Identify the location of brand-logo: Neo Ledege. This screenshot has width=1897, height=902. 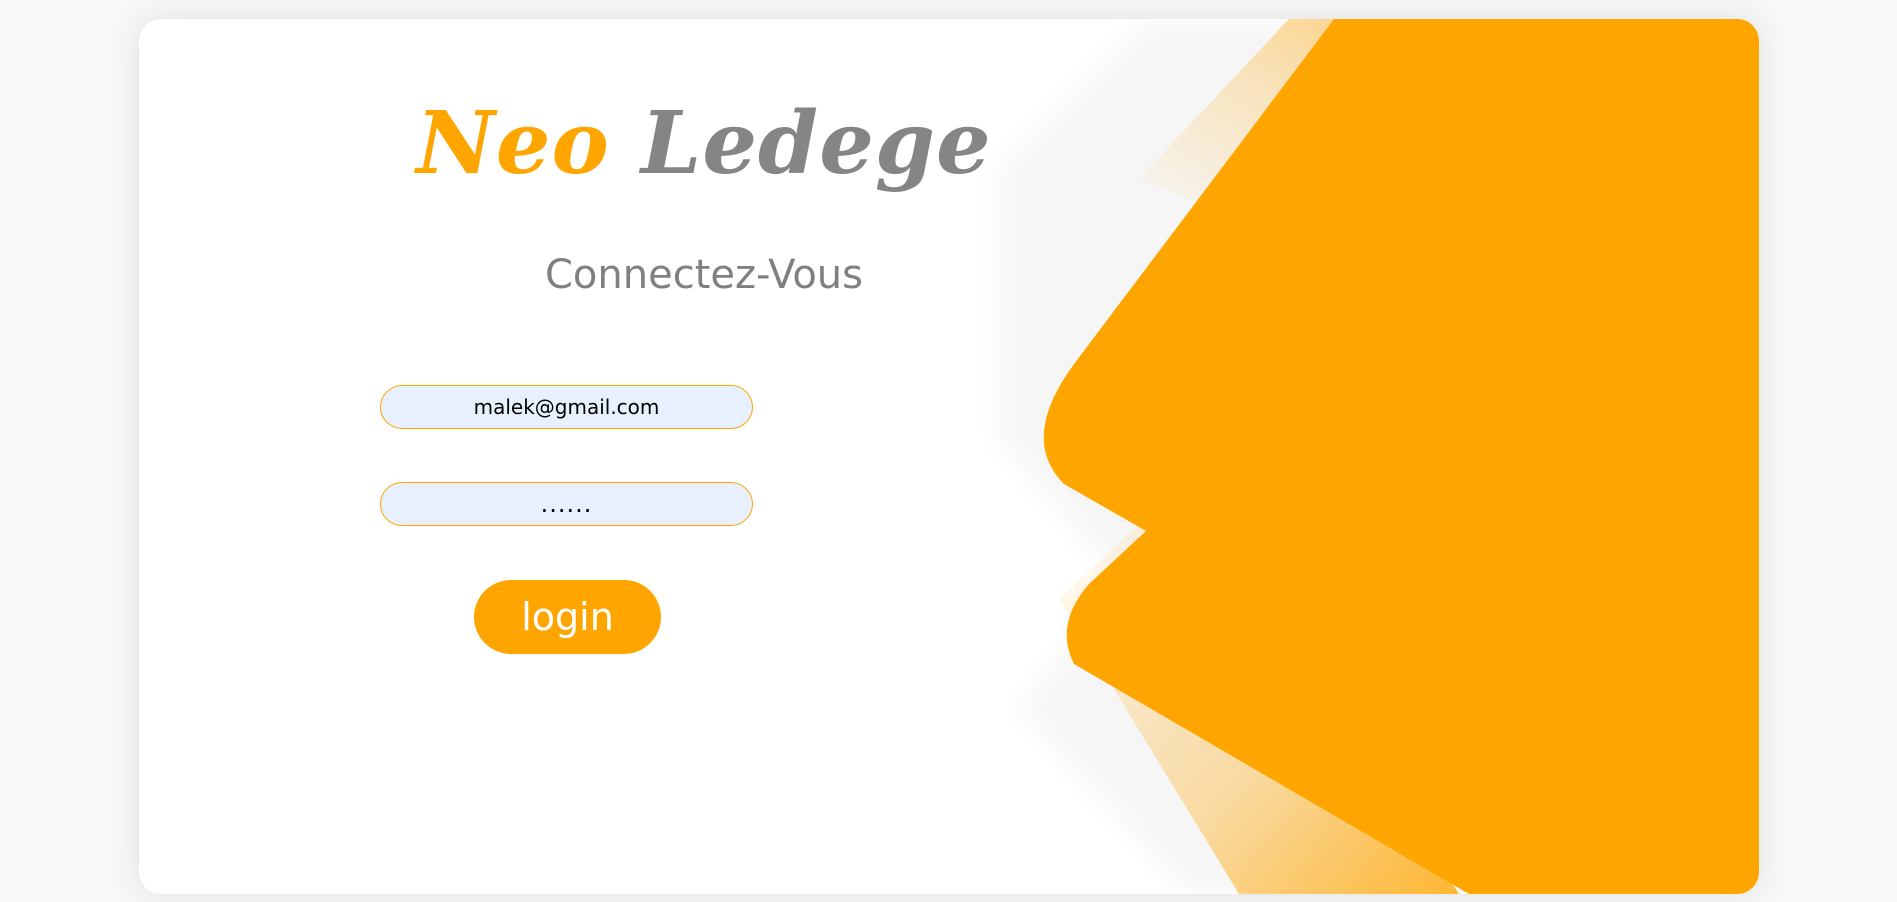
(704, 144).